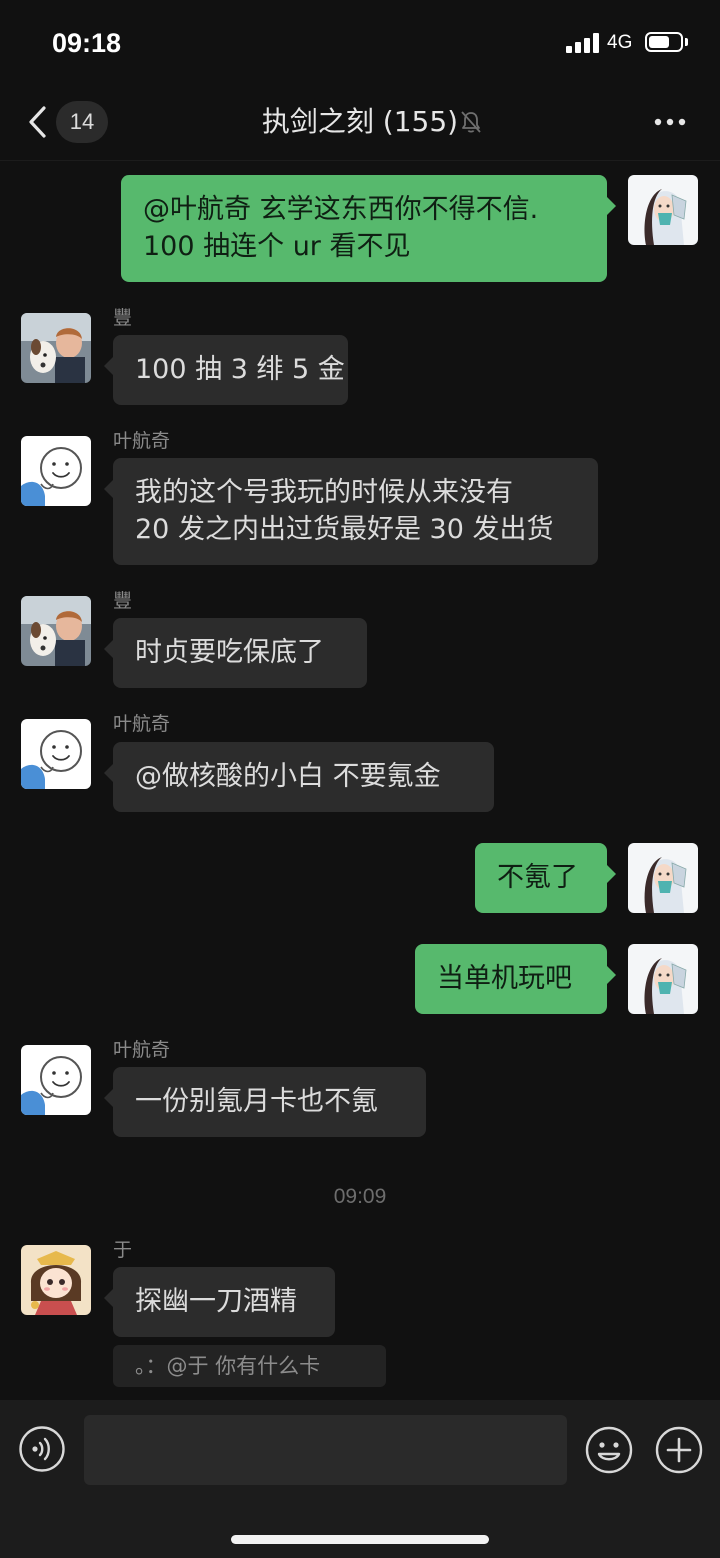  What do you see at coordinates (288, 776) in the screenshot?
I see `message-text-line: @做核酸的小白 不要氪金` at bounding box center [288, 776].